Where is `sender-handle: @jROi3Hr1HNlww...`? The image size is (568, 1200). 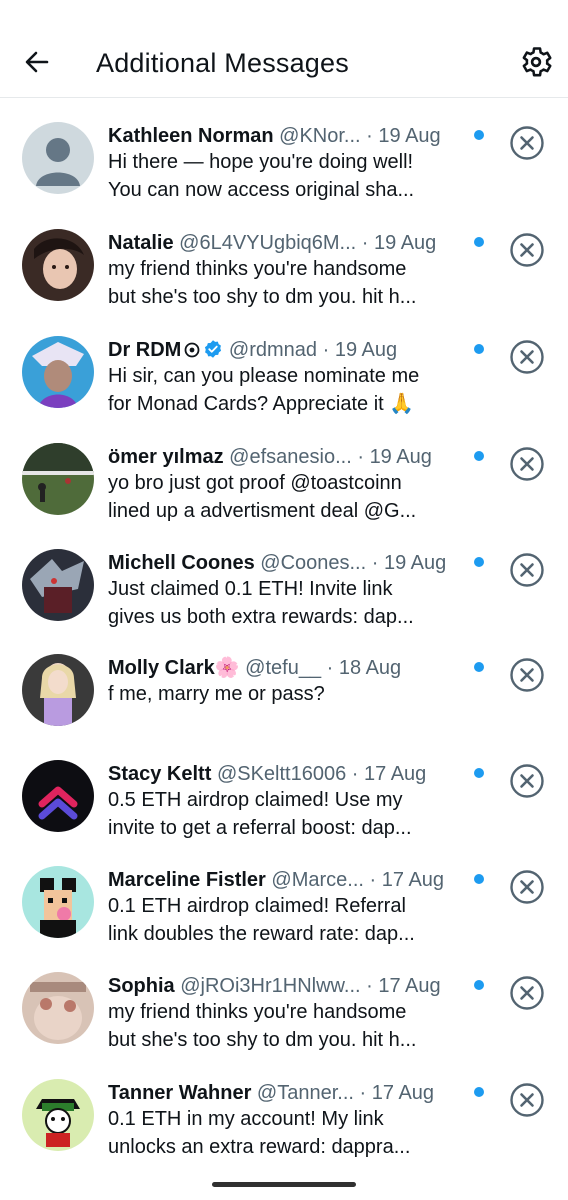 sender-handle: @jROi3Hr1HNlww... is located at coordinates (270, 986).